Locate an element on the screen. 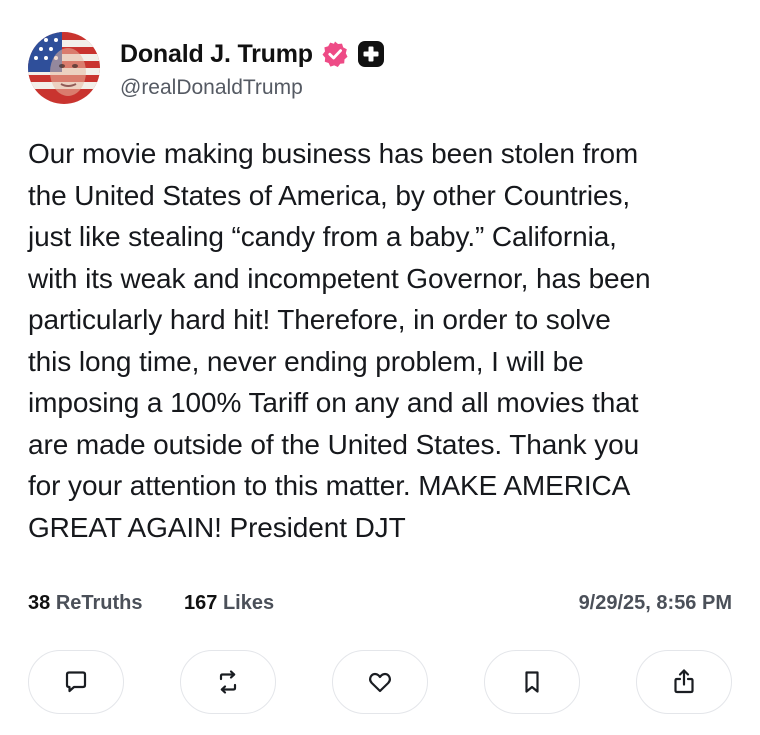  post-stats: 38 ReTruths 167 Likes 9/29/25, 8:56 PM is located at coordinates (380, 603).